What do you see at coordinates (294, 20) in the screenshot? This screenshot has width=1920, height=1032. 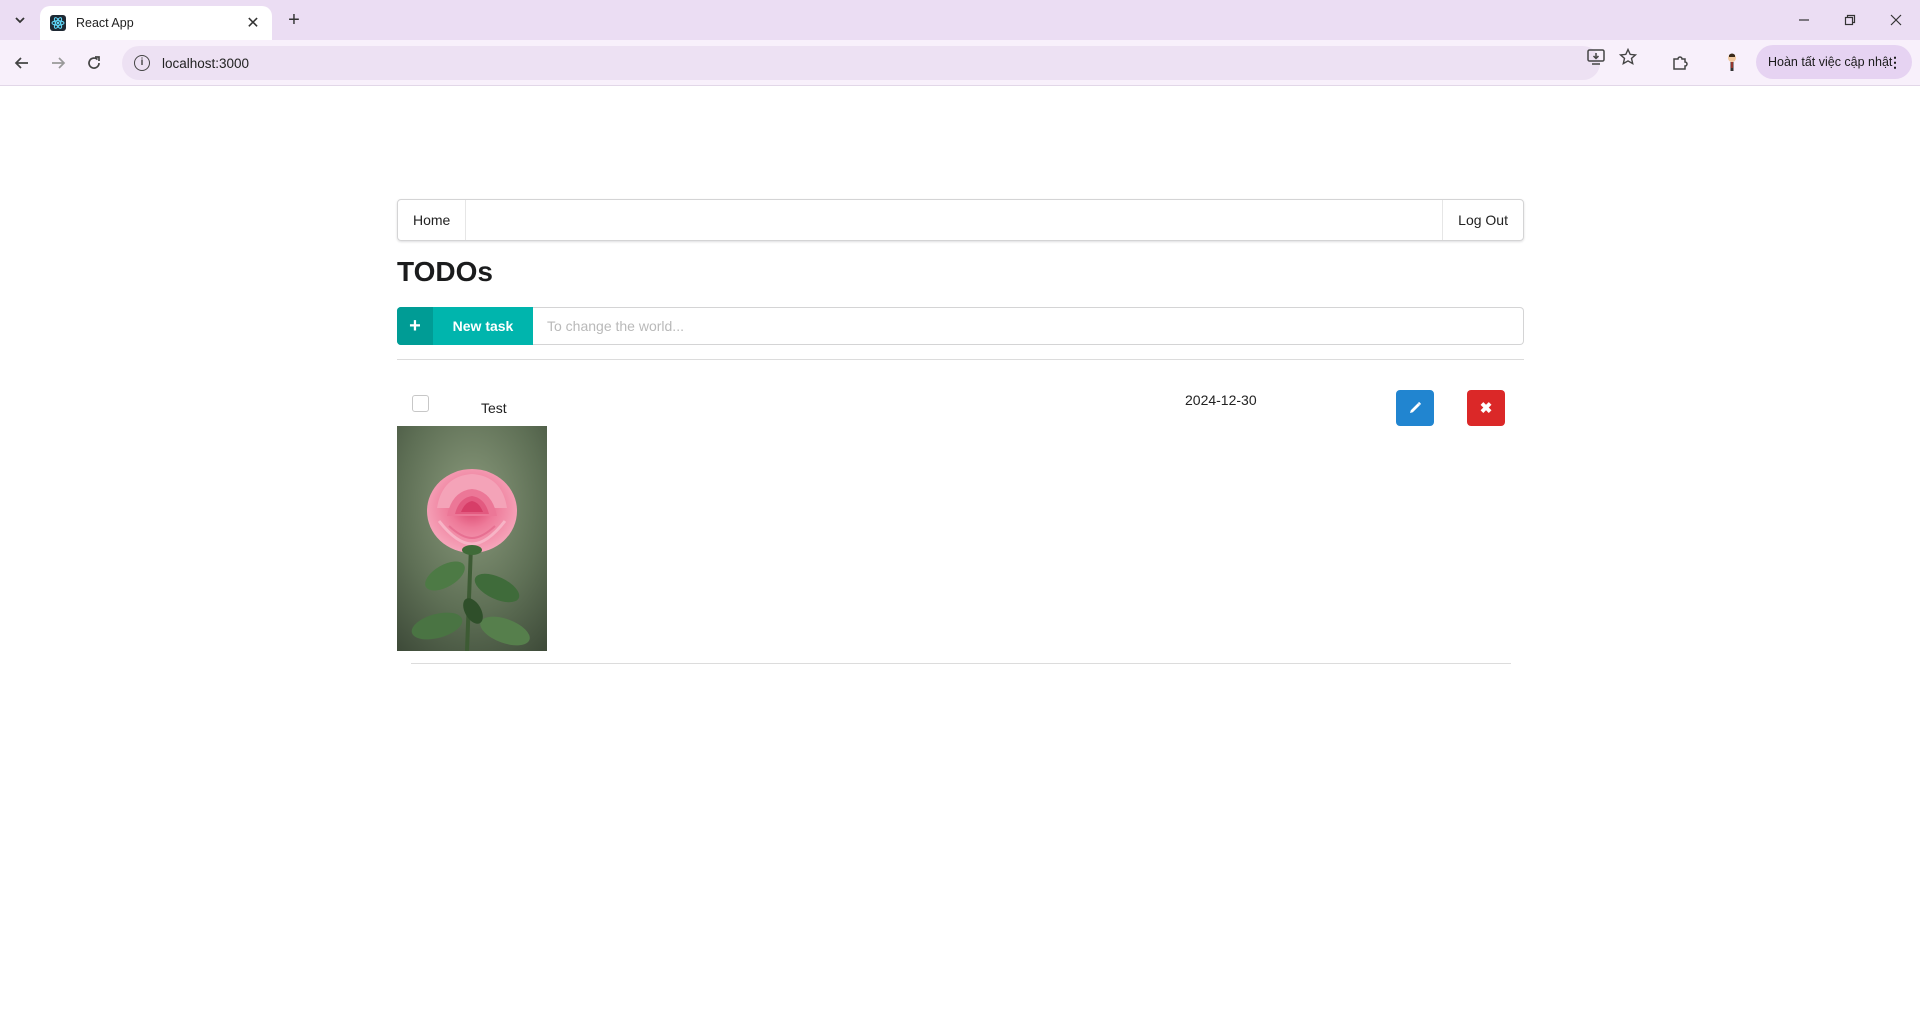 I see `new-tab-plus-icon: +` at bounding box center [294, 20].